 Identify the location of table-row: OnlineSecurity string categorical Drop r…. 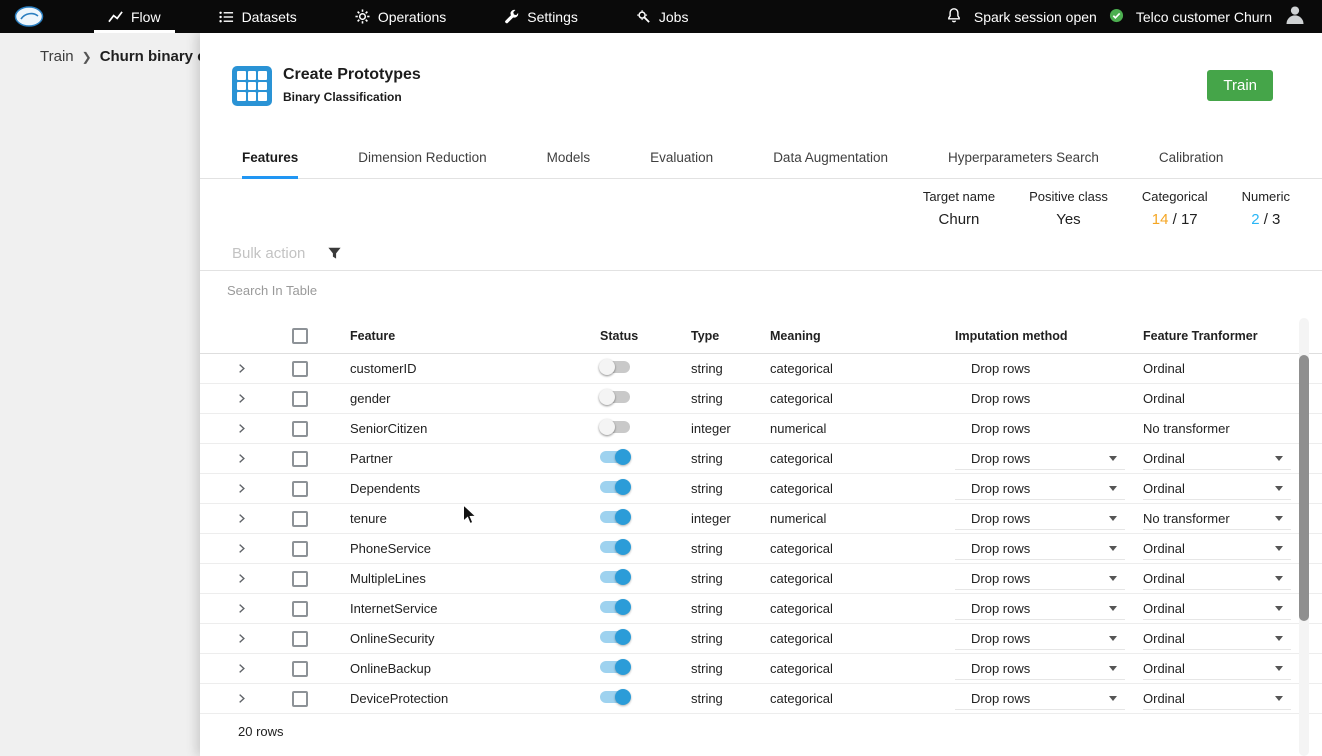
(761, 639).